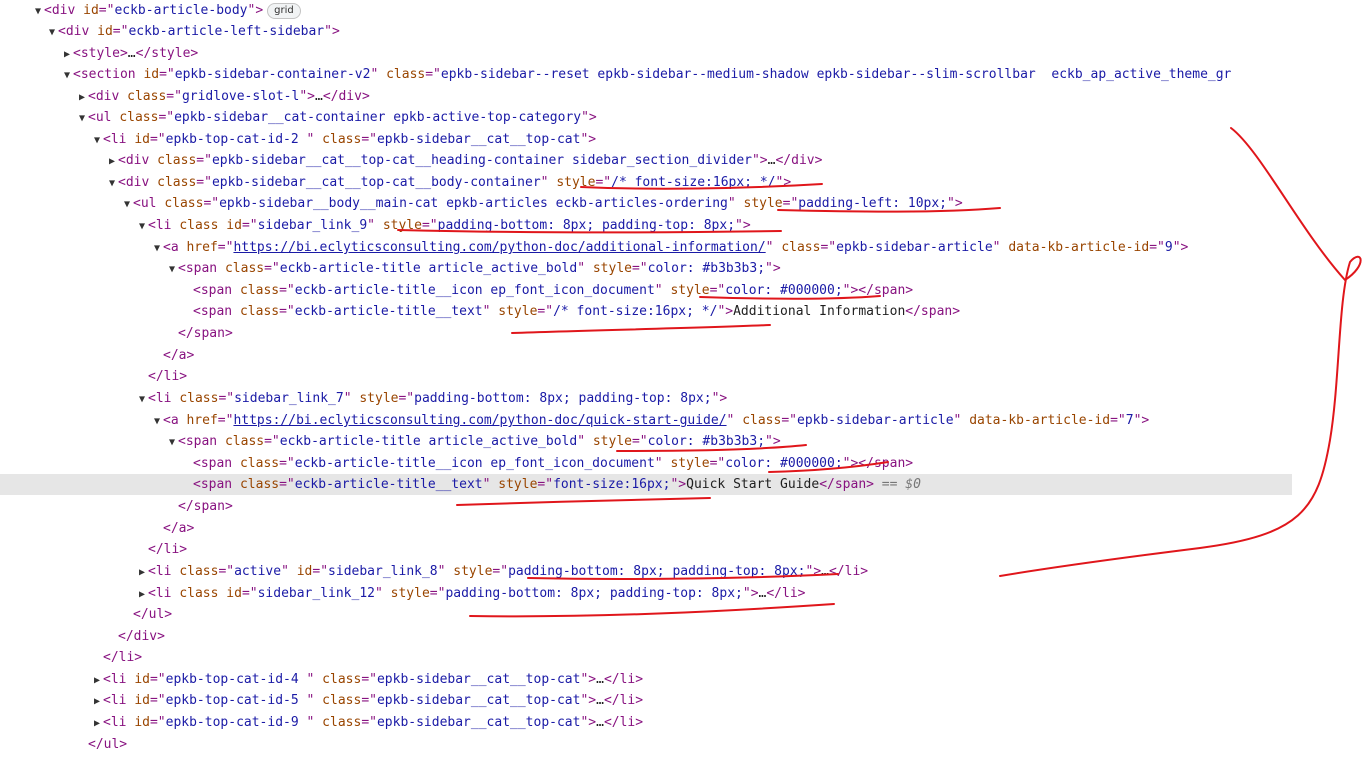 The width and height of the screenshot is (1368, 757). Describe the element at coordinates (289, 398) in the screenshot. I see `attribute-value: sidebar_link_7` at that location.